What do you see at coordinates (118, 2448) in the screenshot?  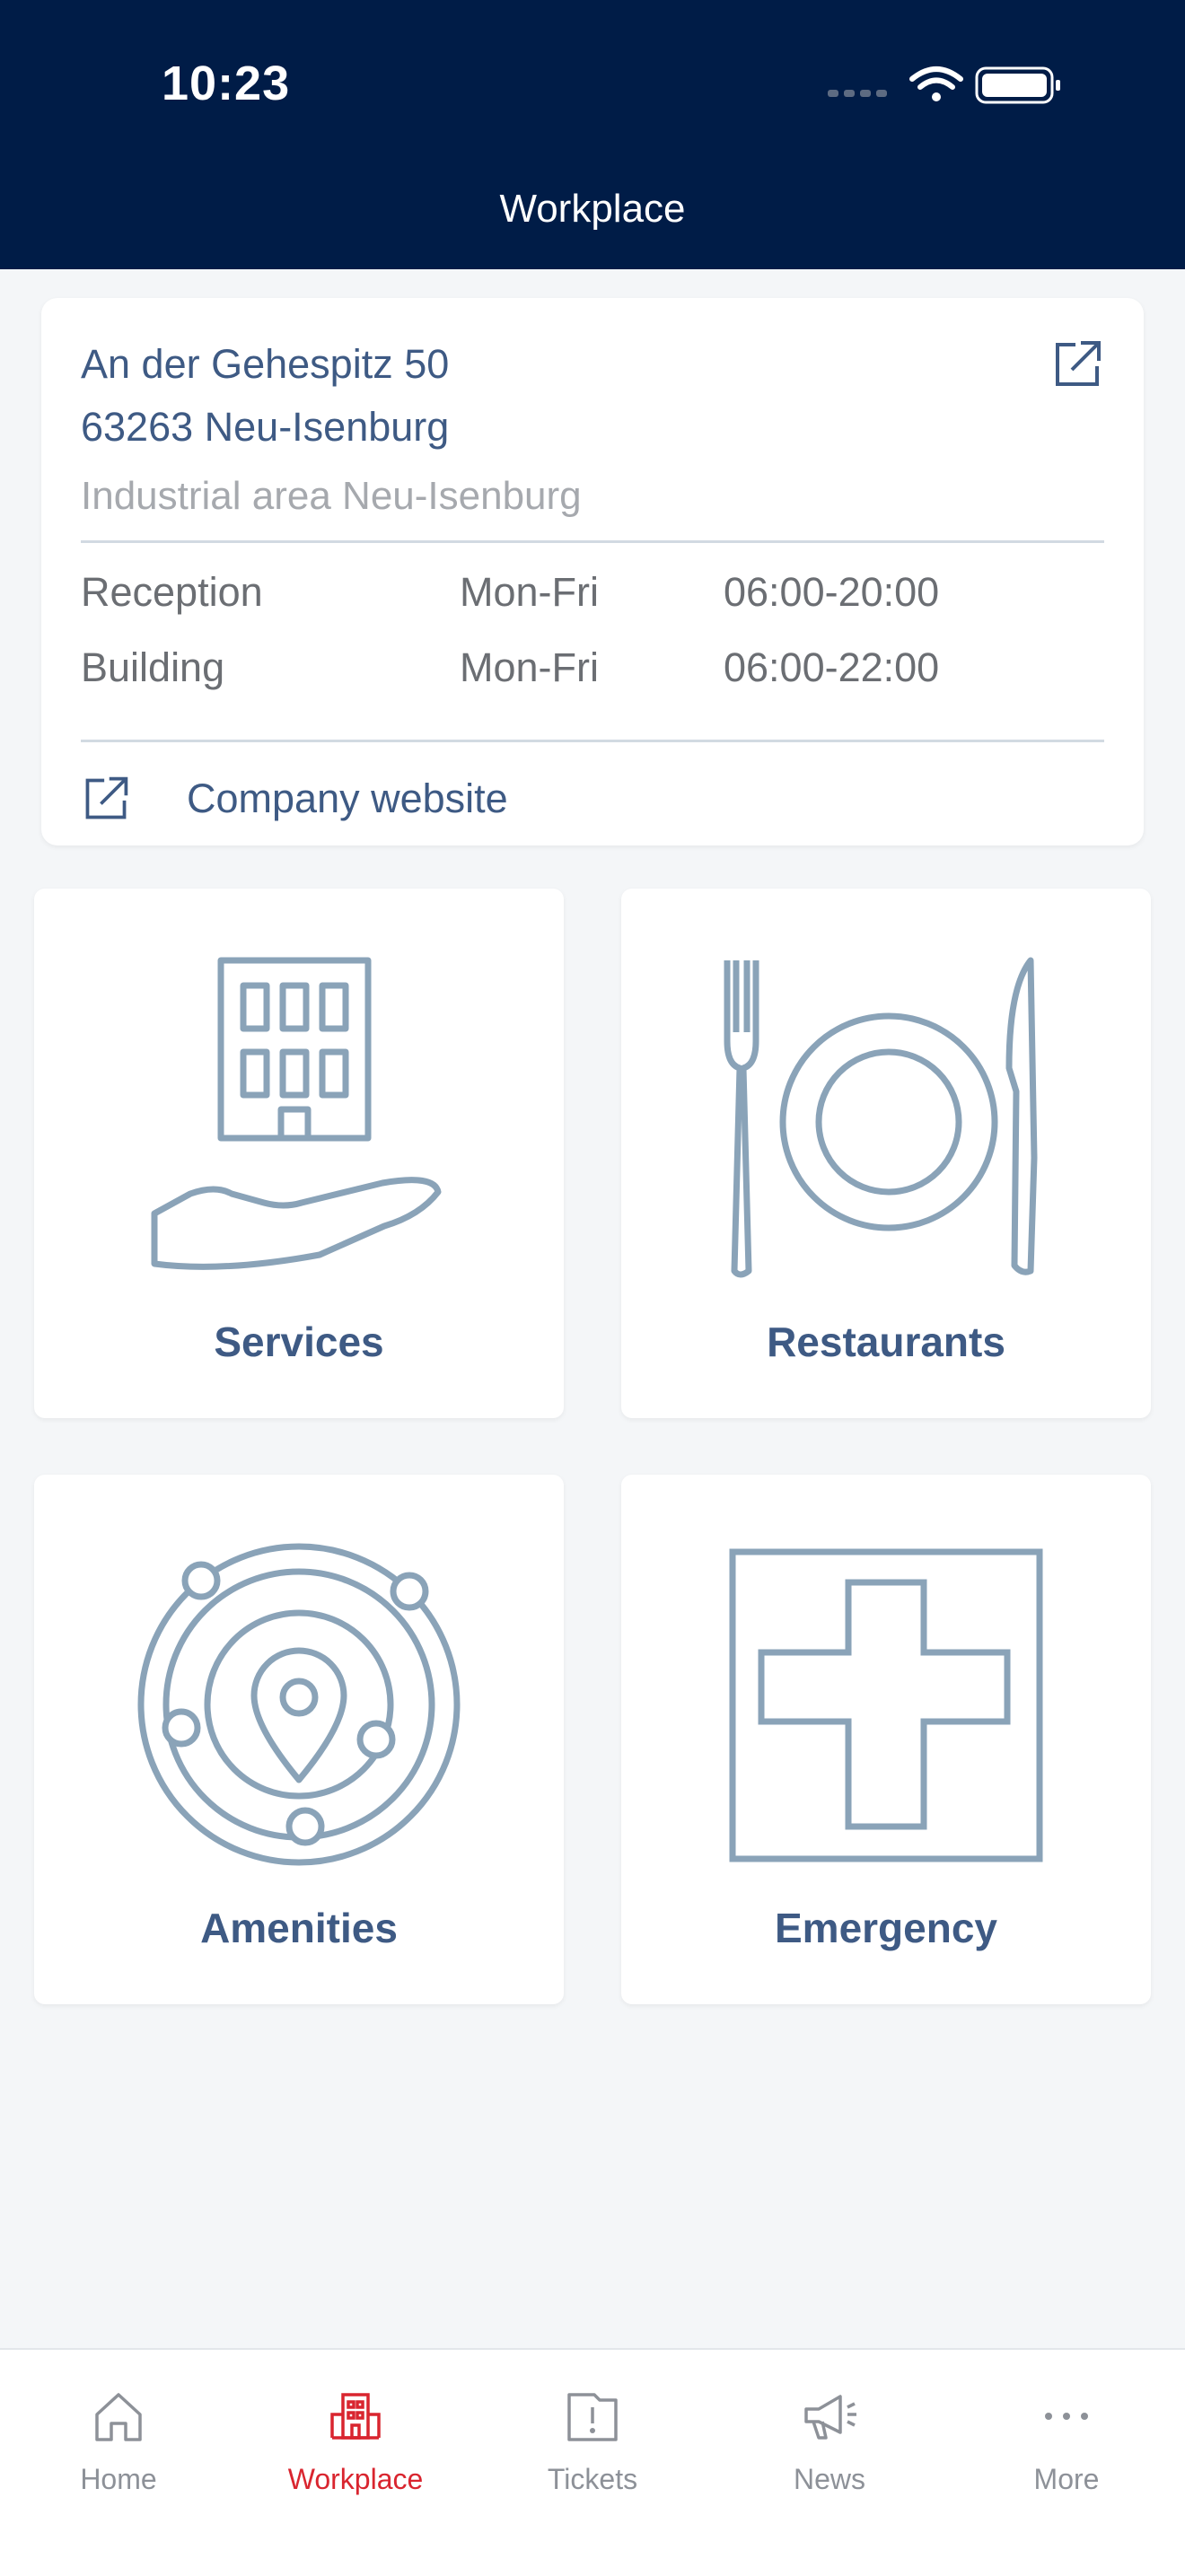 I see `tab-home: Home` at bounding box center [118, 2448].